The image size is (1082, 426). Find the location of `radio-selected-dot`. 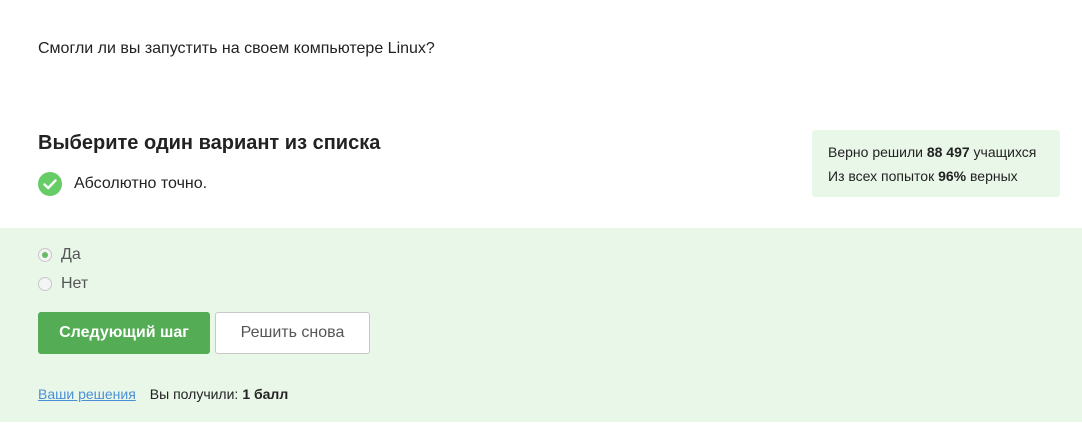

radio-selected-dot is located at coordinates (45, 255).